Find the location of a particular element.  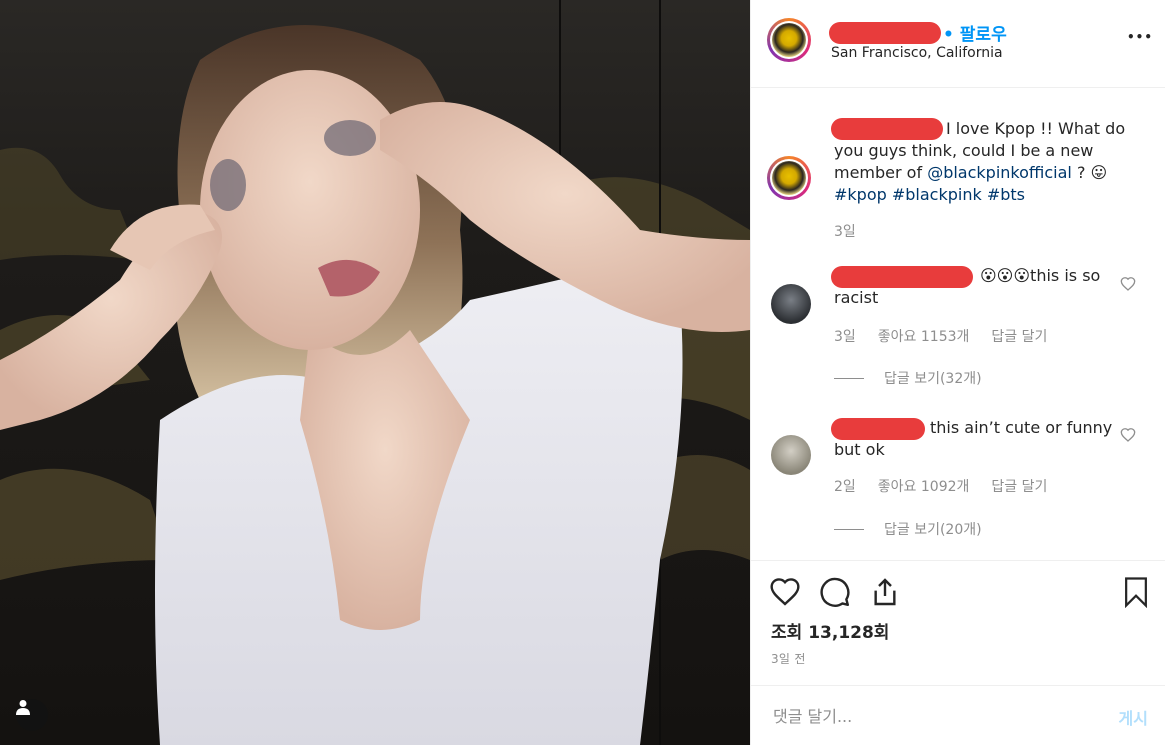

post-header: • 팔로우 San Francisco, California ••• is located at coordinates (958, 44).